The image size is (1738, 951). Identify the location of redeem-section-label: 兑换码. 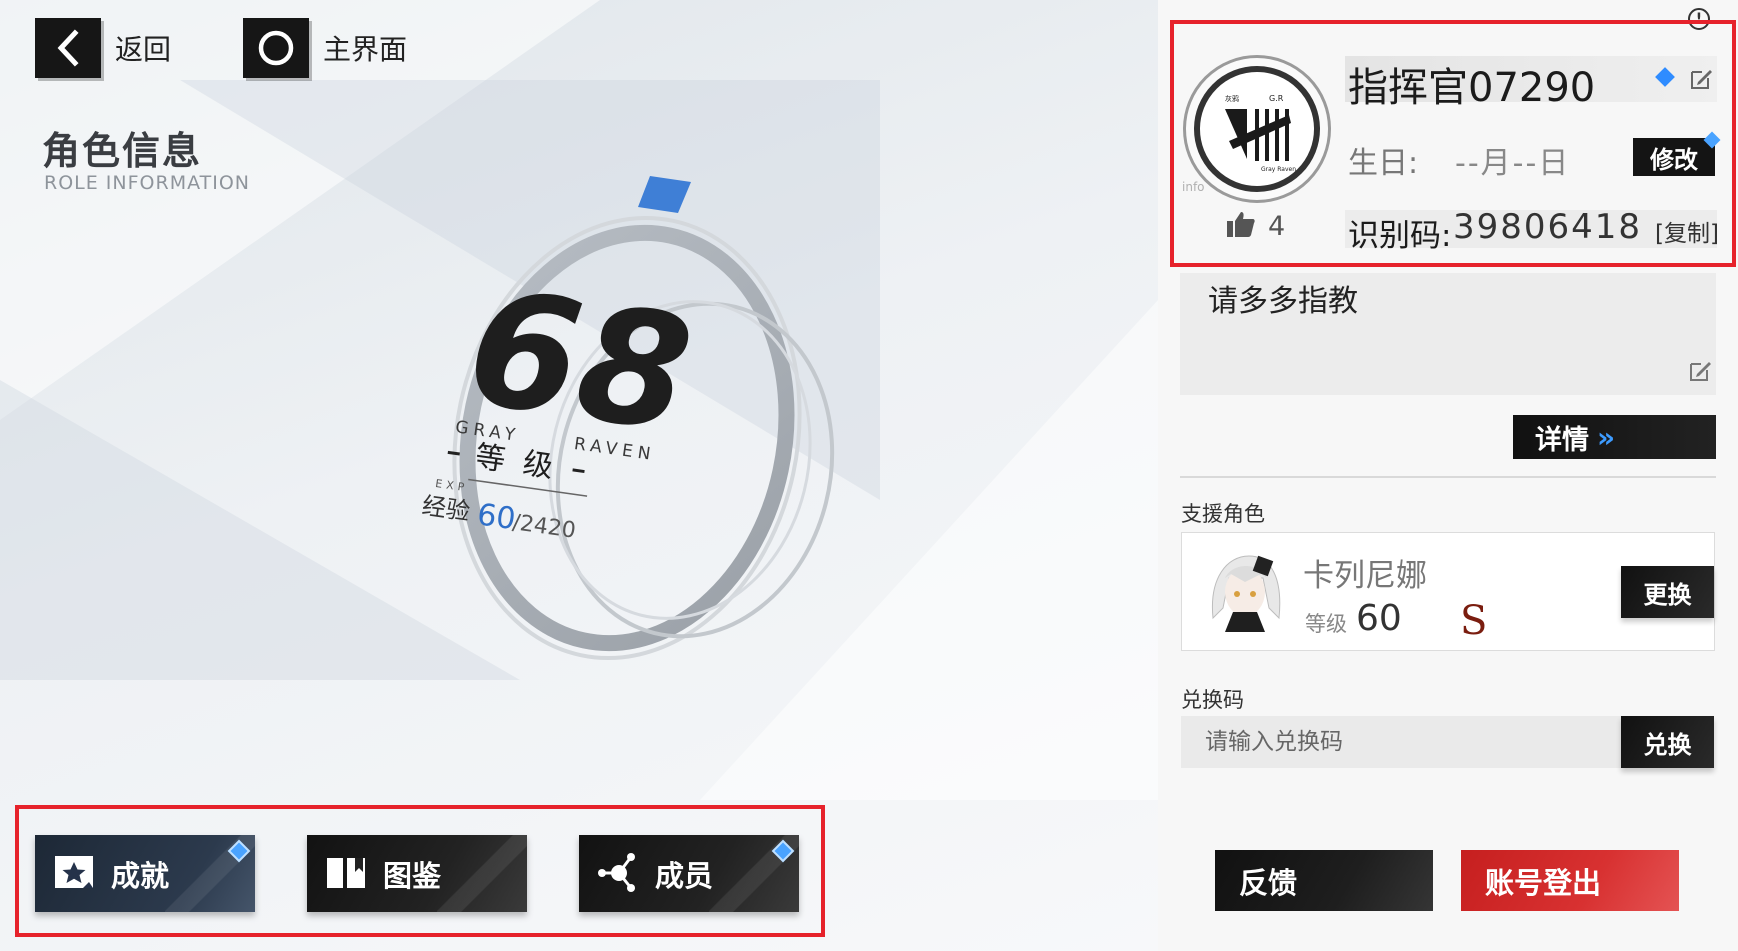
(1212, 700).